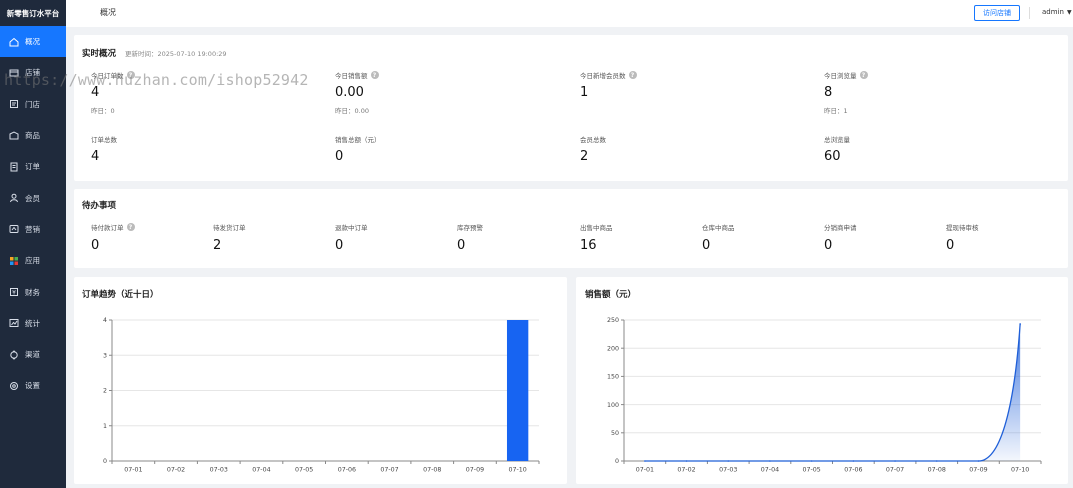 This screenshot has height=488, width=1073. Describe the element at coordinates (176, 54) in the screenshot. I see `update-time: 更新时间：2025-07-10 19:00:29` at that location.